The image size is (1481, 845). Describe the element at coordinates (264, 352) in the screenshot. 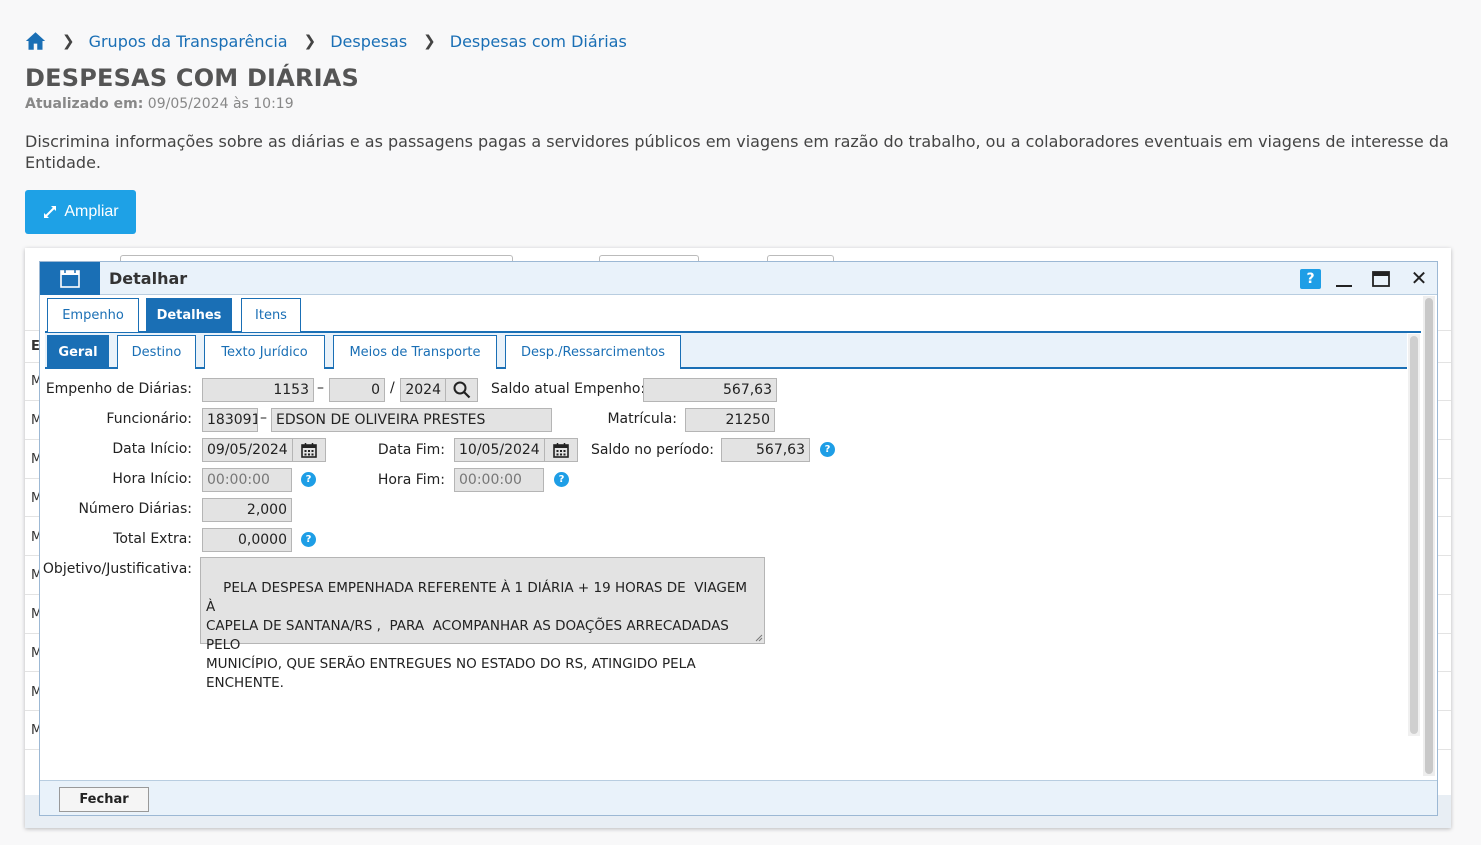

I see `tab-texto-juridico: Texto Jurídico` at that location.